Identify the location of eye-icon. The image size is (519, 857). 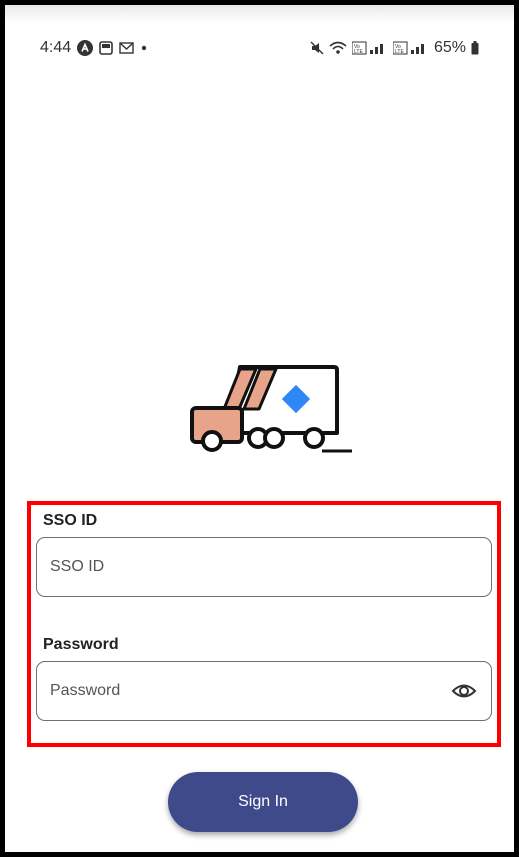
(464, 691).